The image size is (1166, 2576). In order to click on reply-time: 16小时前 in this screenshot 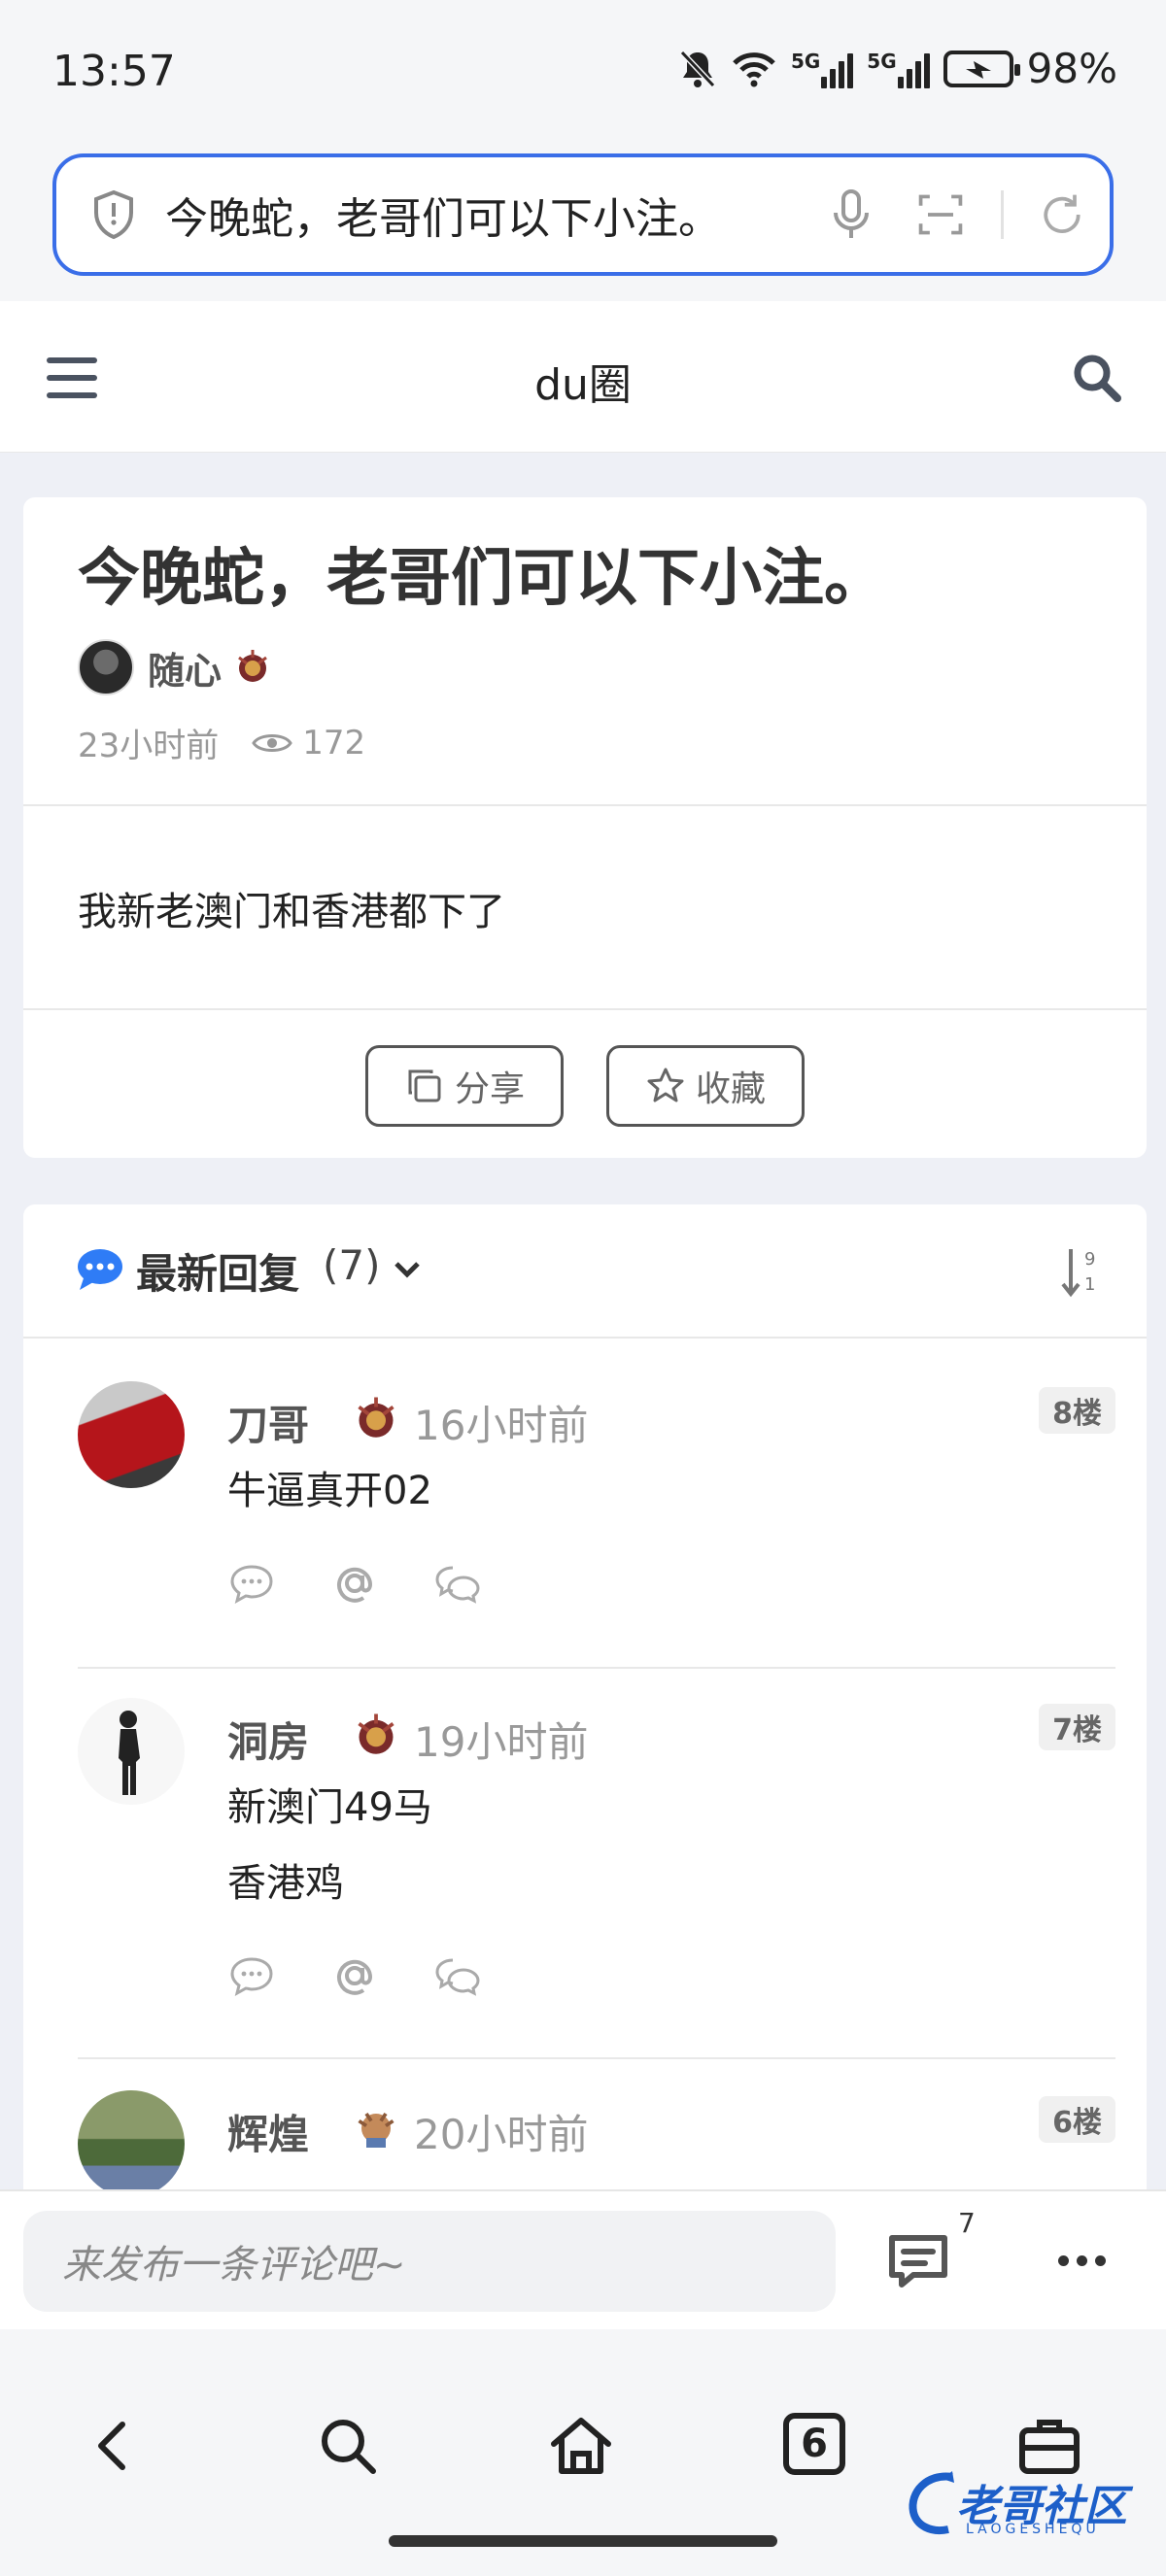, I will do `click(501, 1425)`.